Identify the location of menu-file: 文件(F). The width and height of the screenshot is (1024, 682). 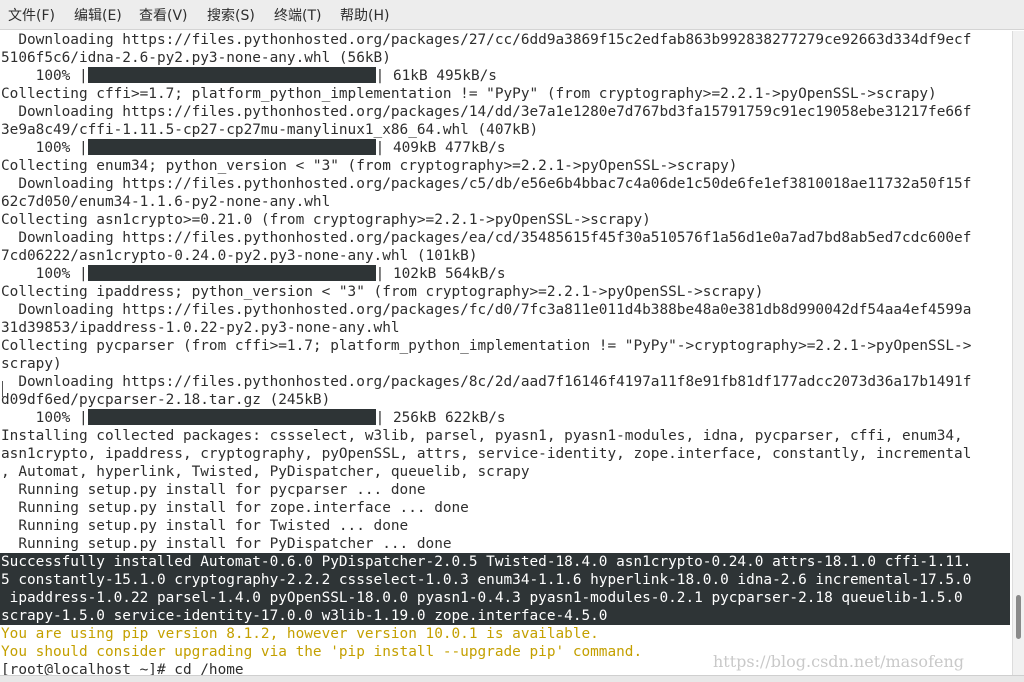
(31, 15).